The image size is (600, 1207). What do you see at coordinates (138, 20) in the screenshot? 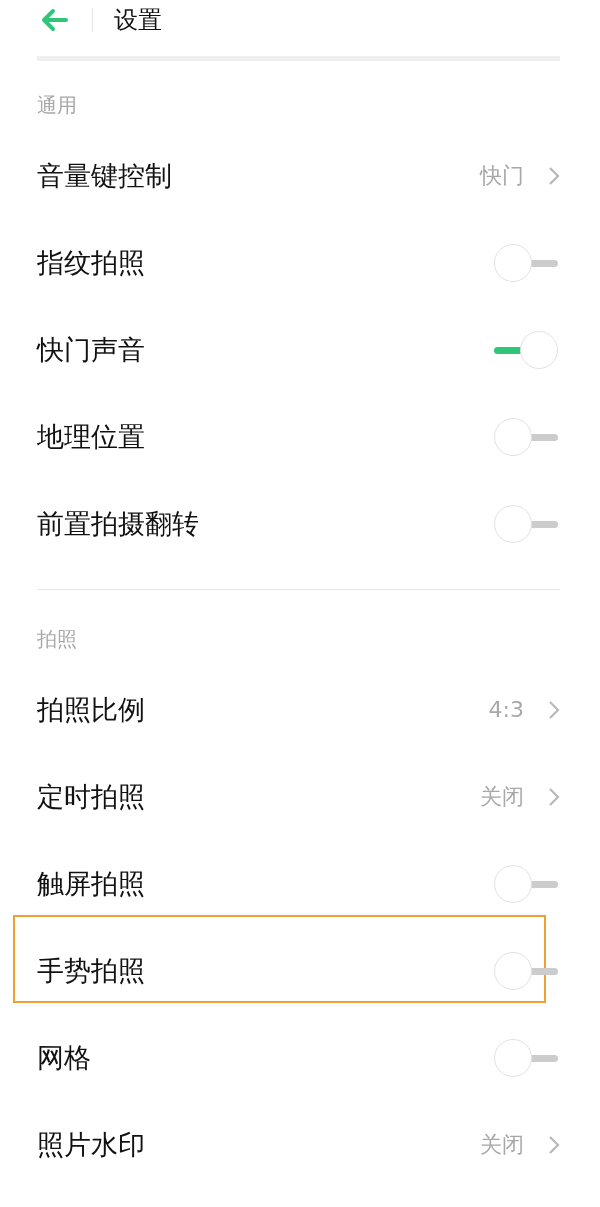
I see `page-title: 设置` at bounding box center [138, 20].